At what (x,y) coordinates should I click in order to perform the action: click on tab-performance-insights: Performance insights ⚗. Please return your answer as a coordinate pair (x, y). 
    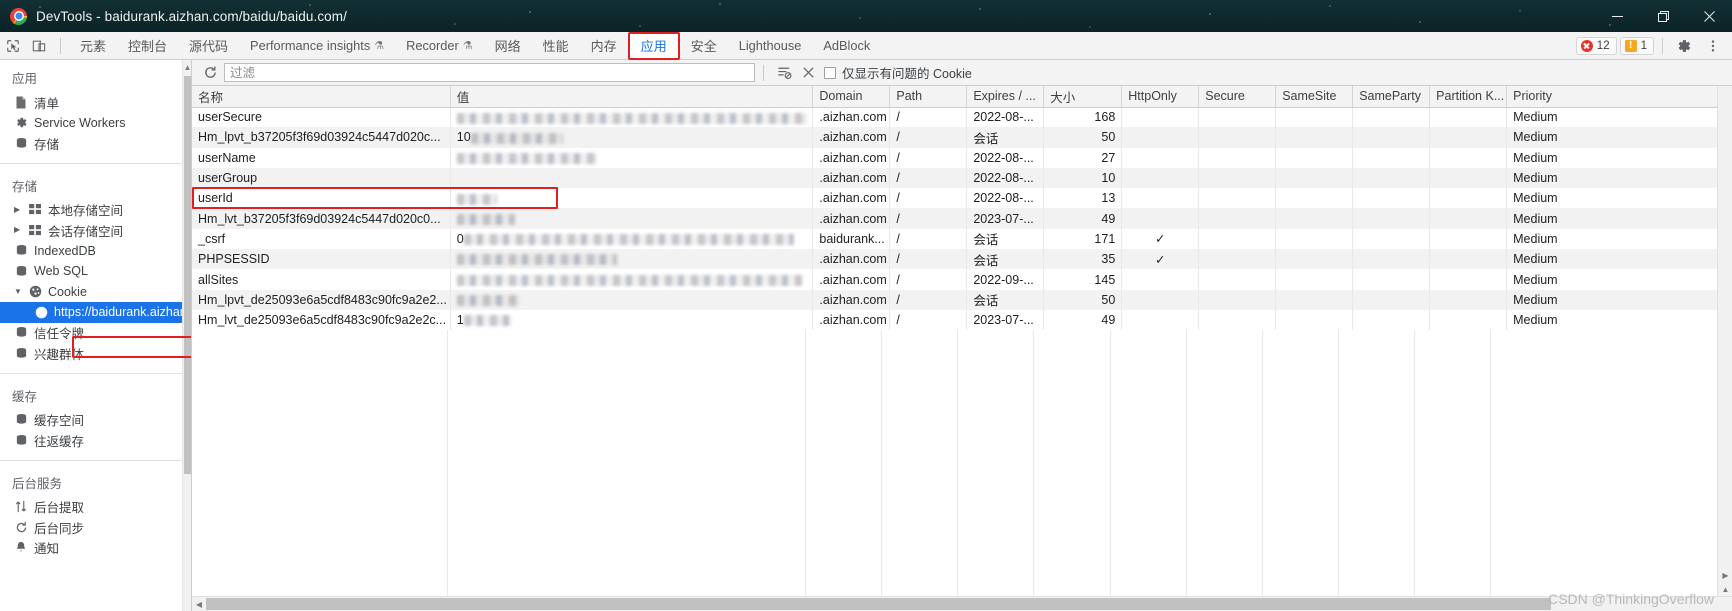
    Looking at the image, I should click on (317, 46).